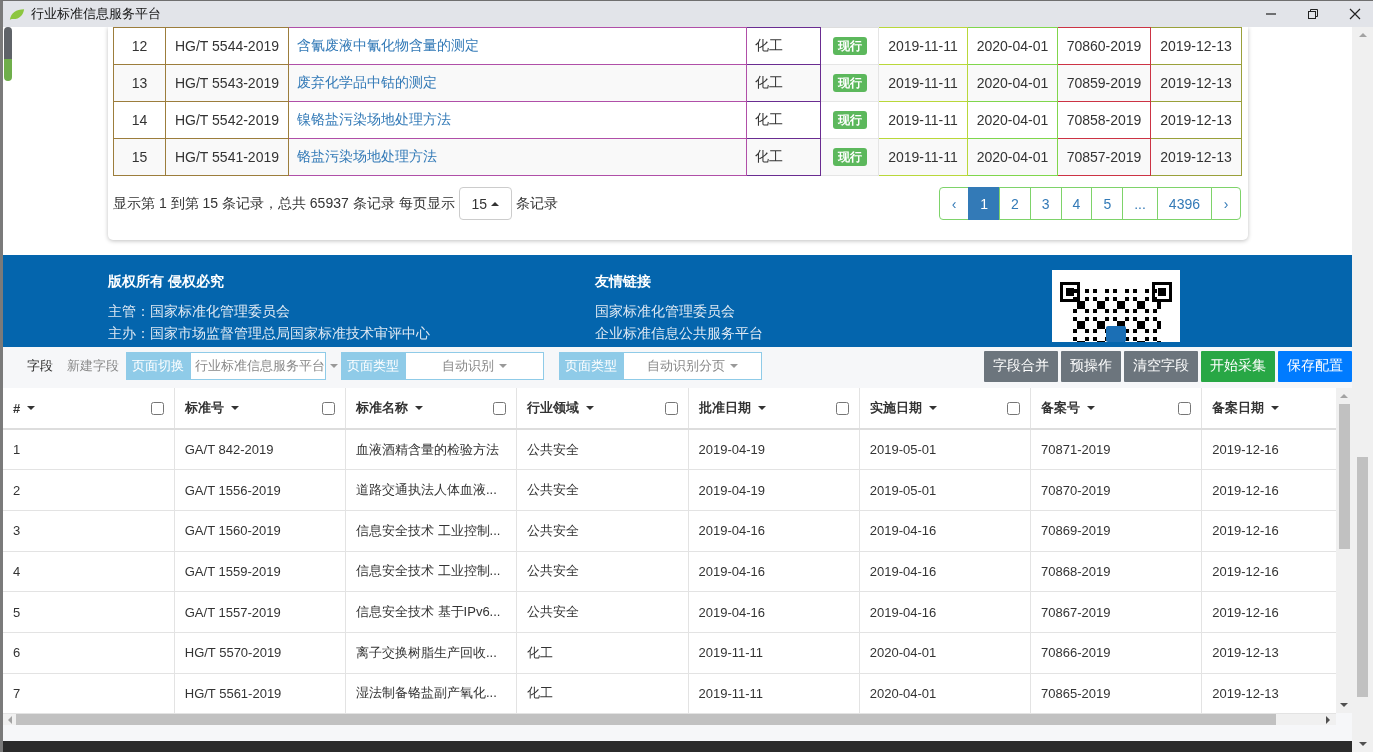 This screenshot has height=752, width=1373. What do you see at coordinates (1107, 203) in the screenshot?
I see `page-button: 5` at bounding box center [1107, 203].